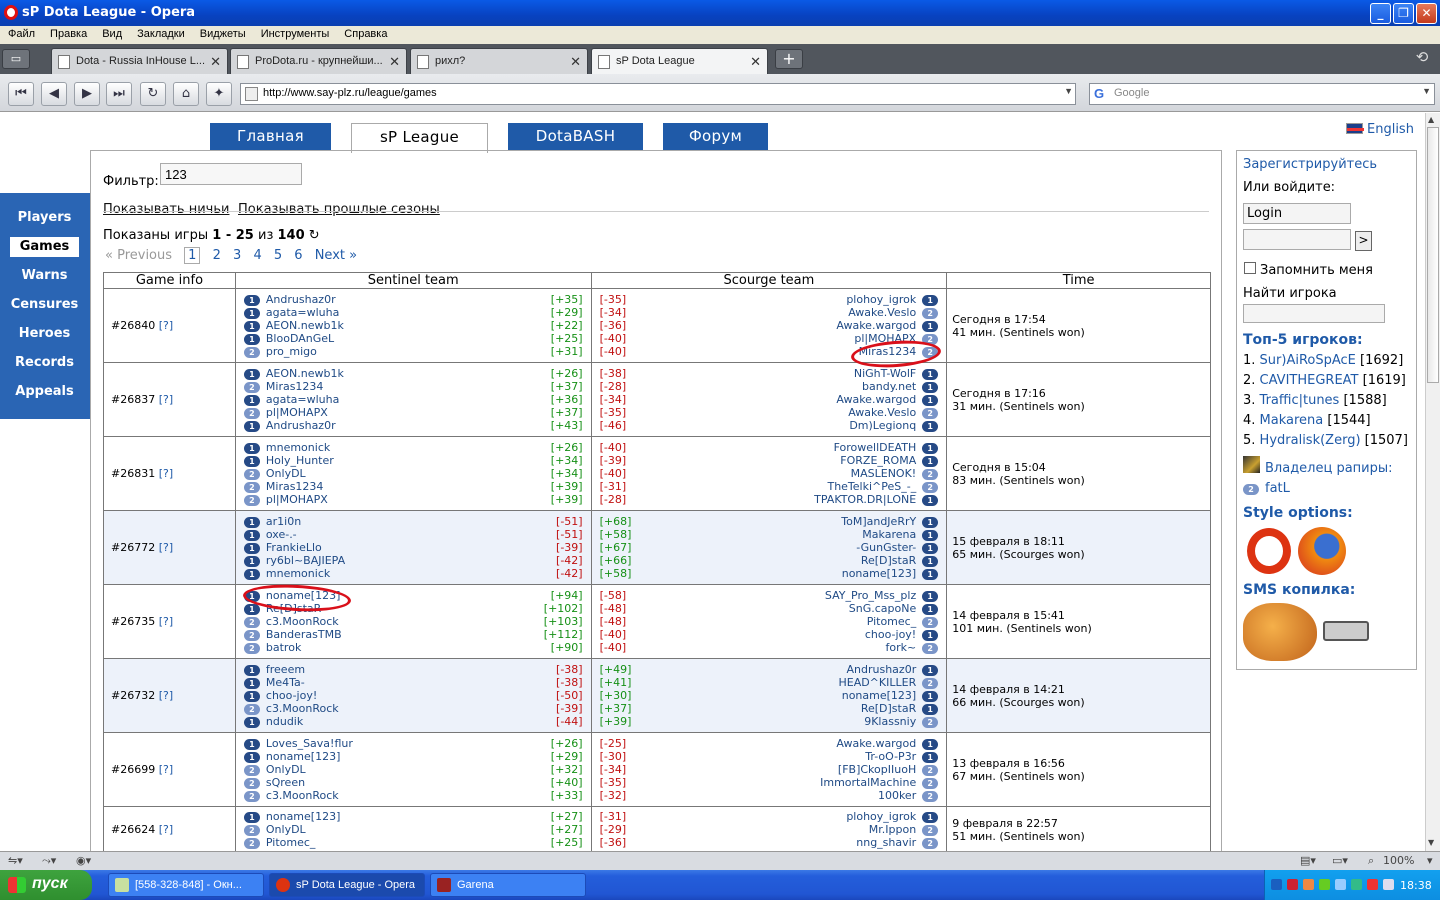  Describe the element at coordinates (882, 608) in the screenshot. I see `player-name: SnG.capoNe` at that location.